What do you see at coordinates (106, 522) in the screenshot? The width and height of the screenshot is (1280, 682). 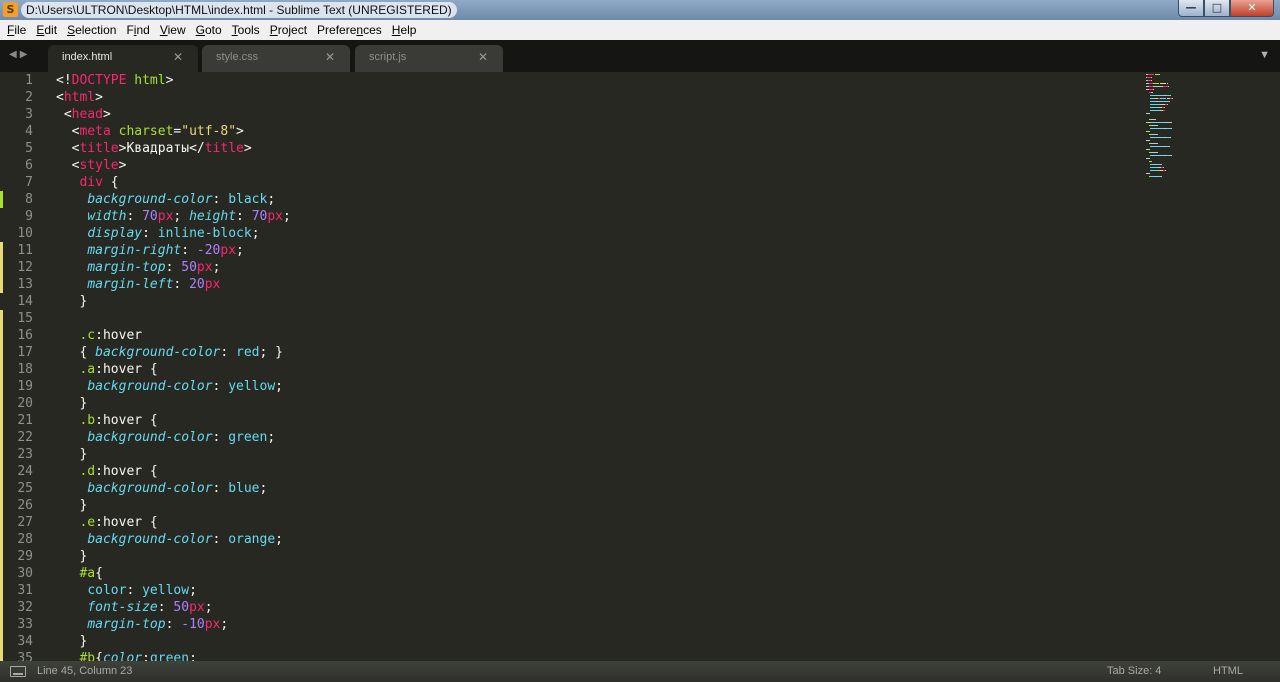 I see `code-line: .e:hover {` at bounding box center [106, 522].